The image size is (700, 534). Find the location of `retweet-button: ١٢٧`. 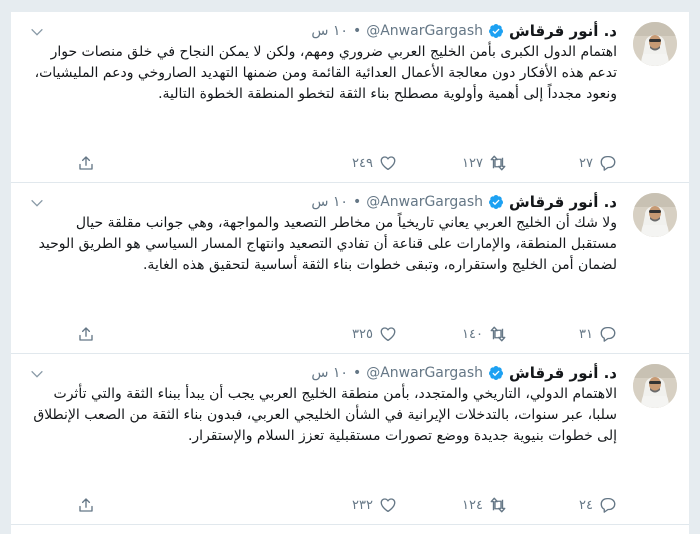

retweet-button: ١٢٧ is located at coordinates (484, 163).